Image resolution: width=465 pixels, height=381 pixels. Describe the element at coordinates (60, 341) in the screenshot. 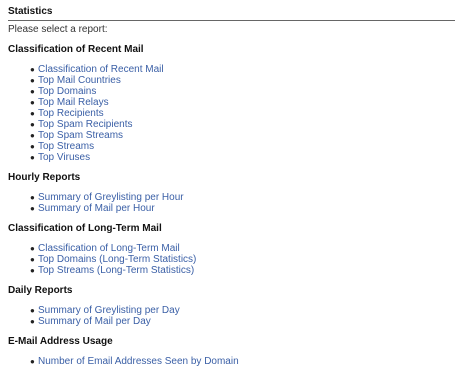

I see `section-heading-email-address-usage: E-Mail Address Usage` at that location.